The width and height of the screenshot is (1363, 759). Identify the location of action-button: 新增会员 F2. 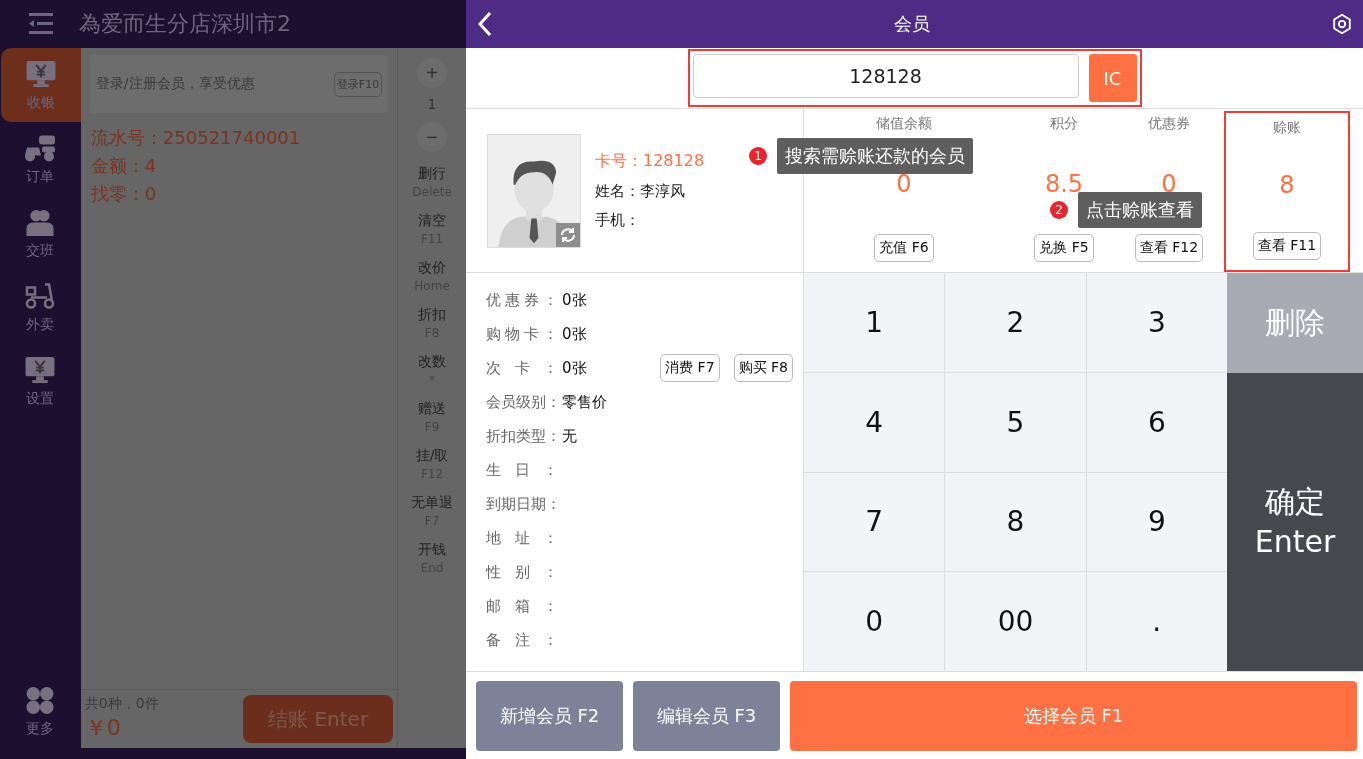
(549, 715).